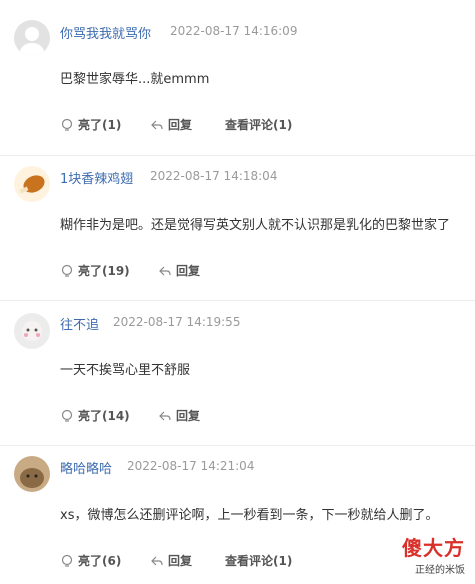 Image resolution: width=475 pixels, height=584 pixels. I want to click on timestamp: 2022-08-17 14:21:04, so click(191, 466).